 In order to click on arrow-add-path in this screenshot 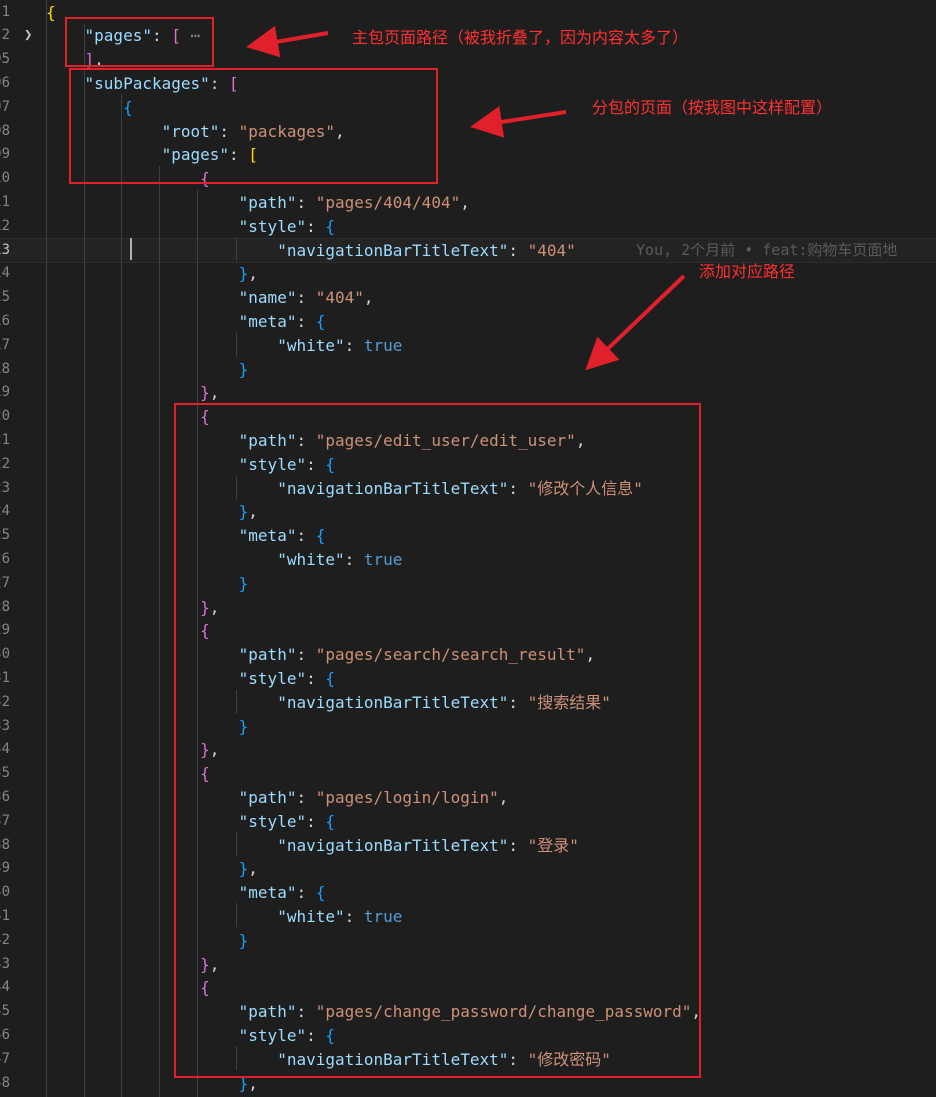, I will do `click(635, 322)`.